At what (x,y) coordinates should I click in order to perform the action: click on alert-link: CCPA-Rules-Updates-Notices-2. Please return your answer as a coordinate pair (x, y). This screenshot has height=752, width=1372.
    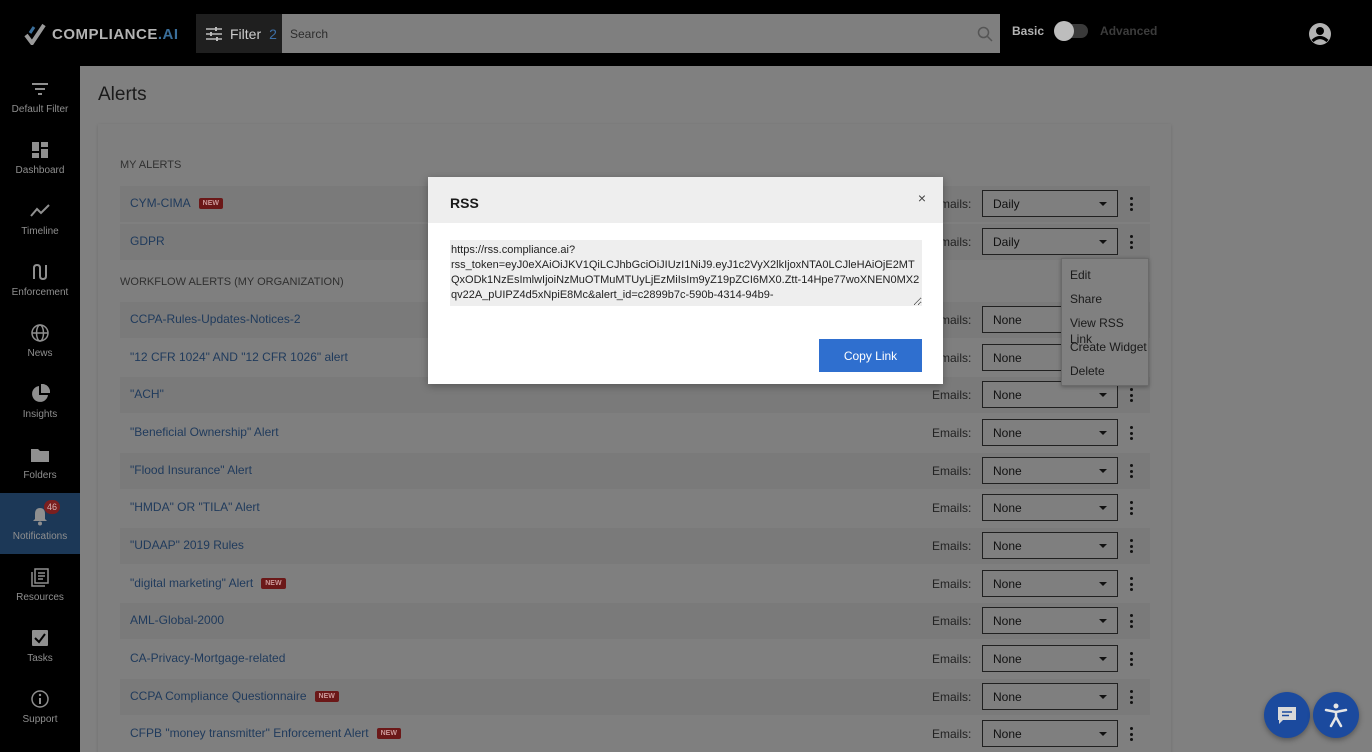
    Looking at the image, I should click on (215, 319).